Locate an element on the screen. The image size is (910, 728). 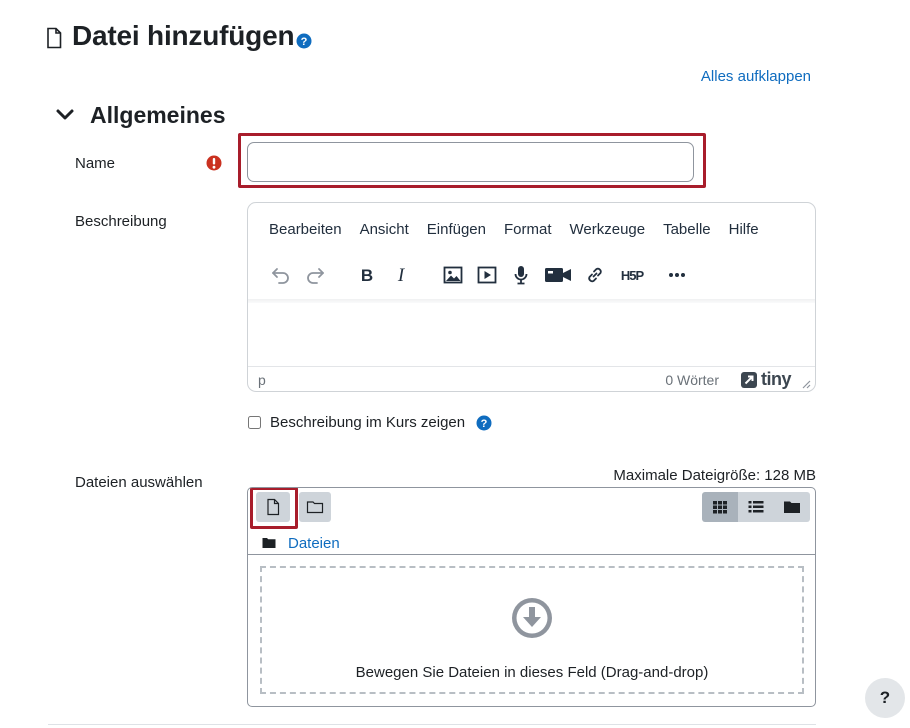
view-list-button is located at coordinates (756, 507).